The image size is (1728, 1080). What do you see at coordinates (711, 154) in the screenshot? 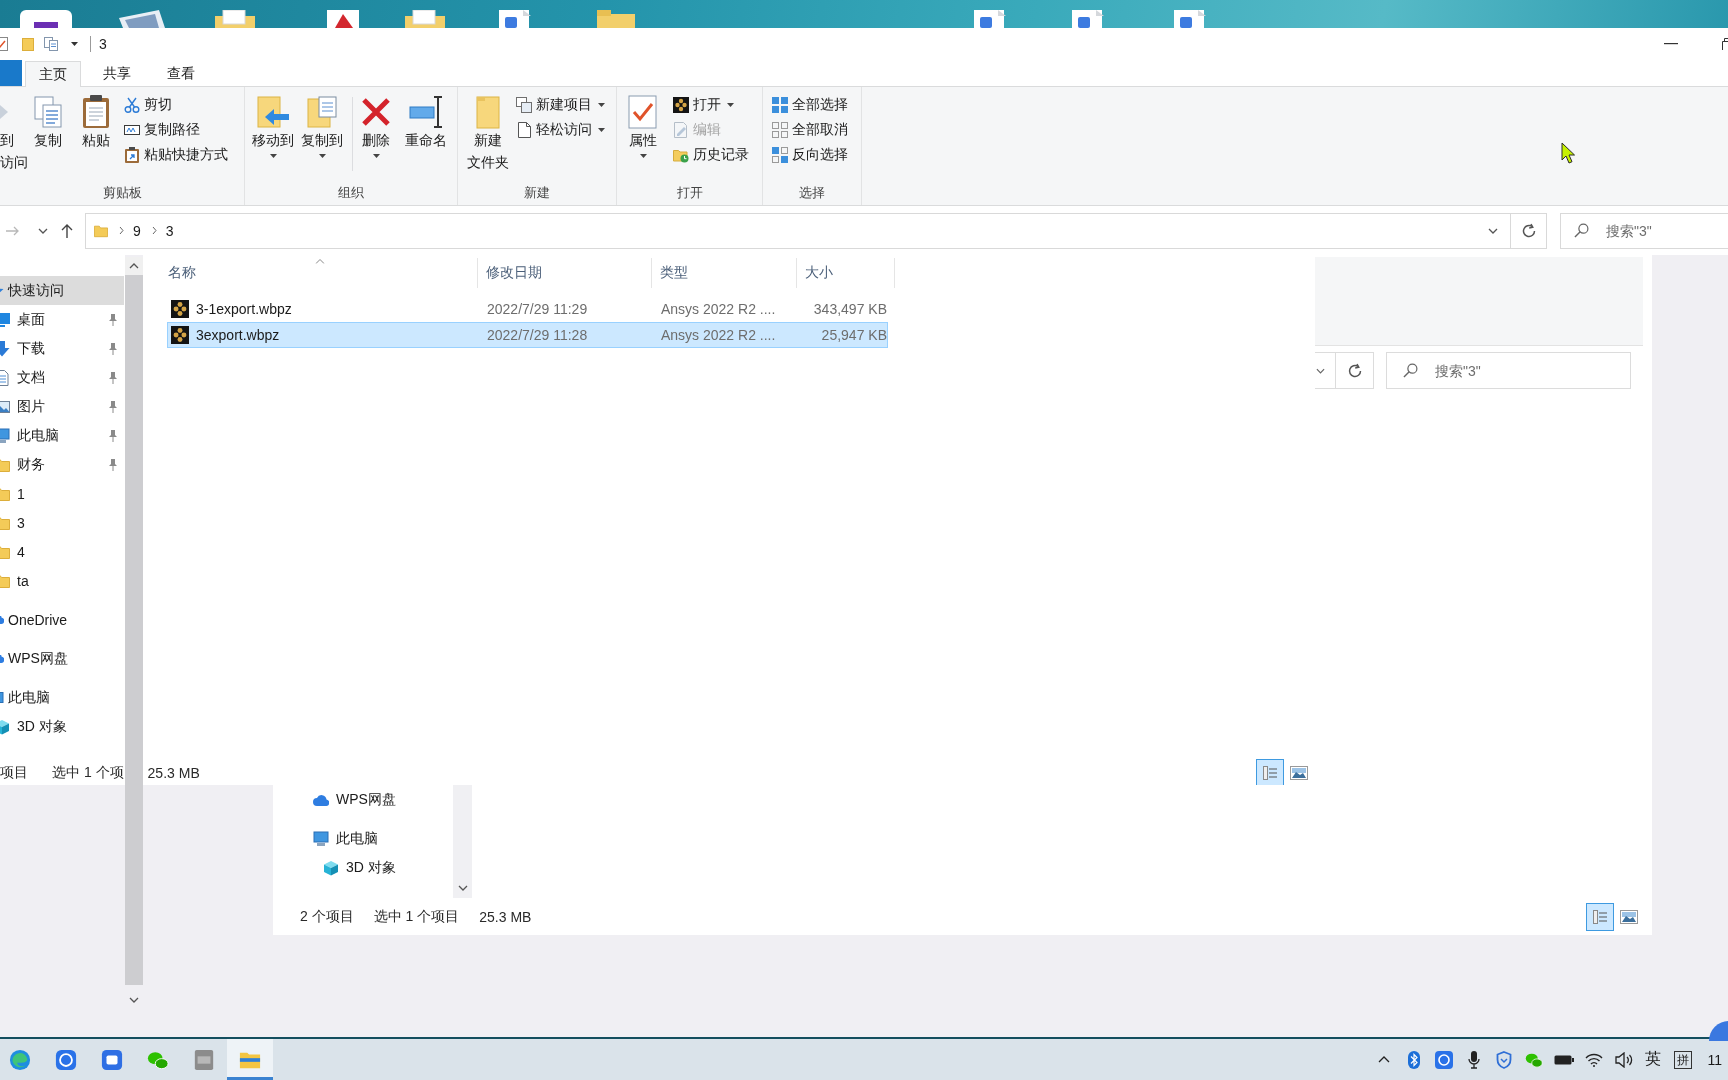
I see `ribbon-button: 历史记录` at bounding box center [711, 154].